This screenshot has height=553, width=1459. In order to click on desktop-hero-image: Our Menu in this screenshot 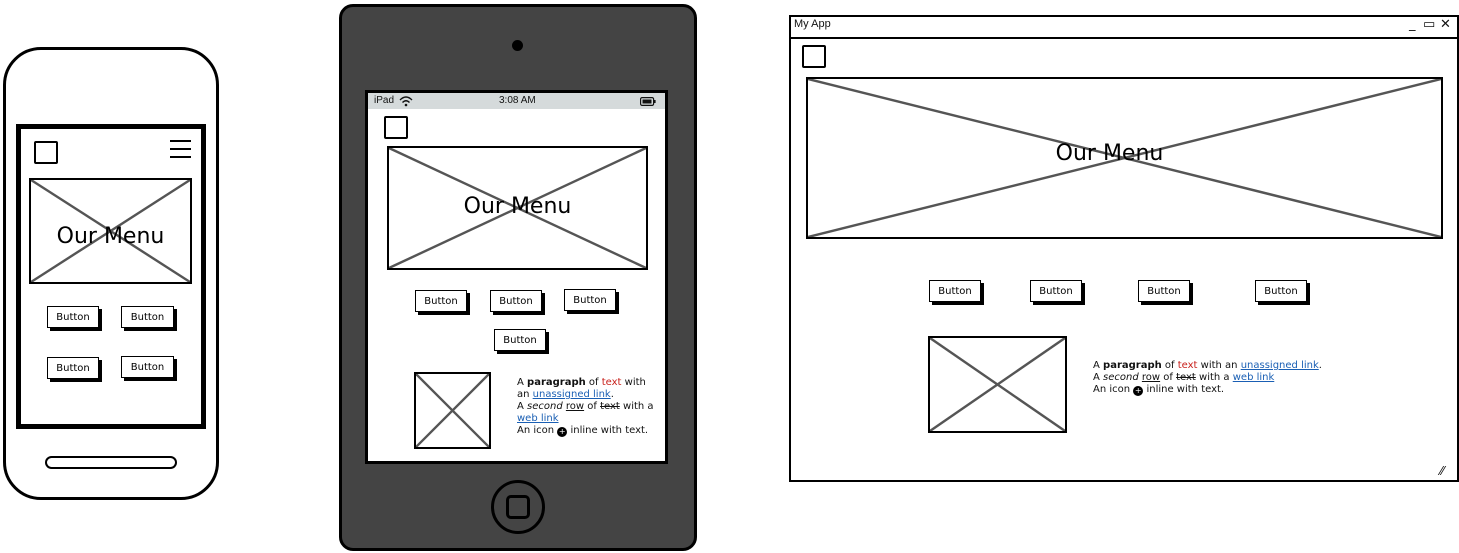, I will do `click(1124, 158)`.